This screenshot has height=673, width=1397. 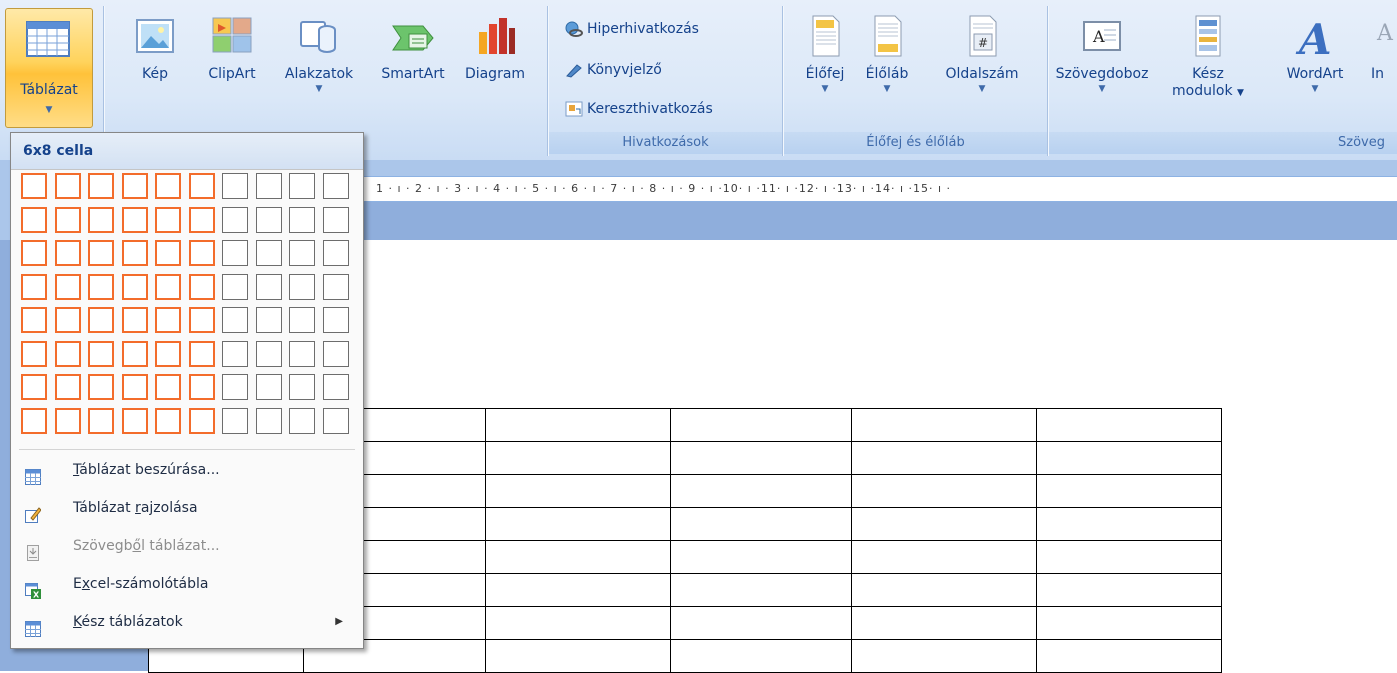 What do you see at coordinates (186, 622) in the screenshot?
I see `menu-item-quick-tables: Kész táblázatok ▶` at bounding box center [186, 622].